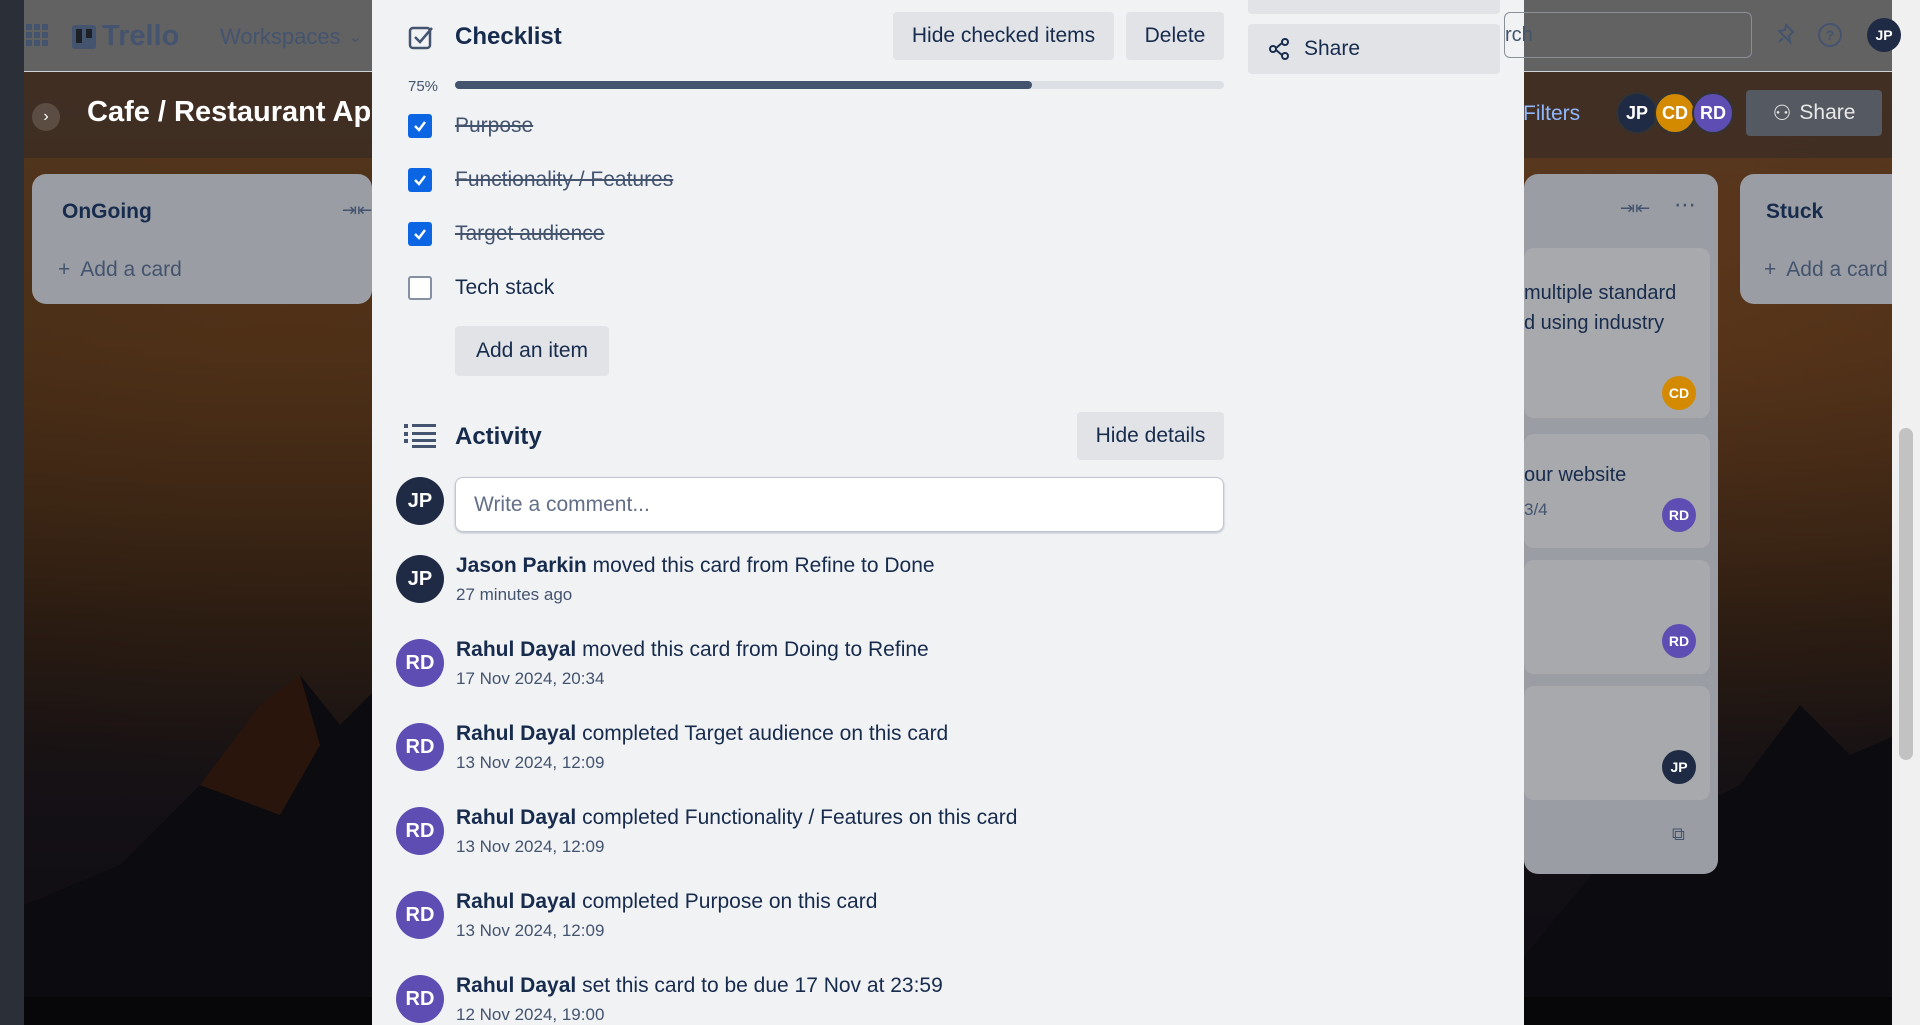 The image size is (1920, 1025). I want to click on member-avatar: CD, so click(1675, 113).